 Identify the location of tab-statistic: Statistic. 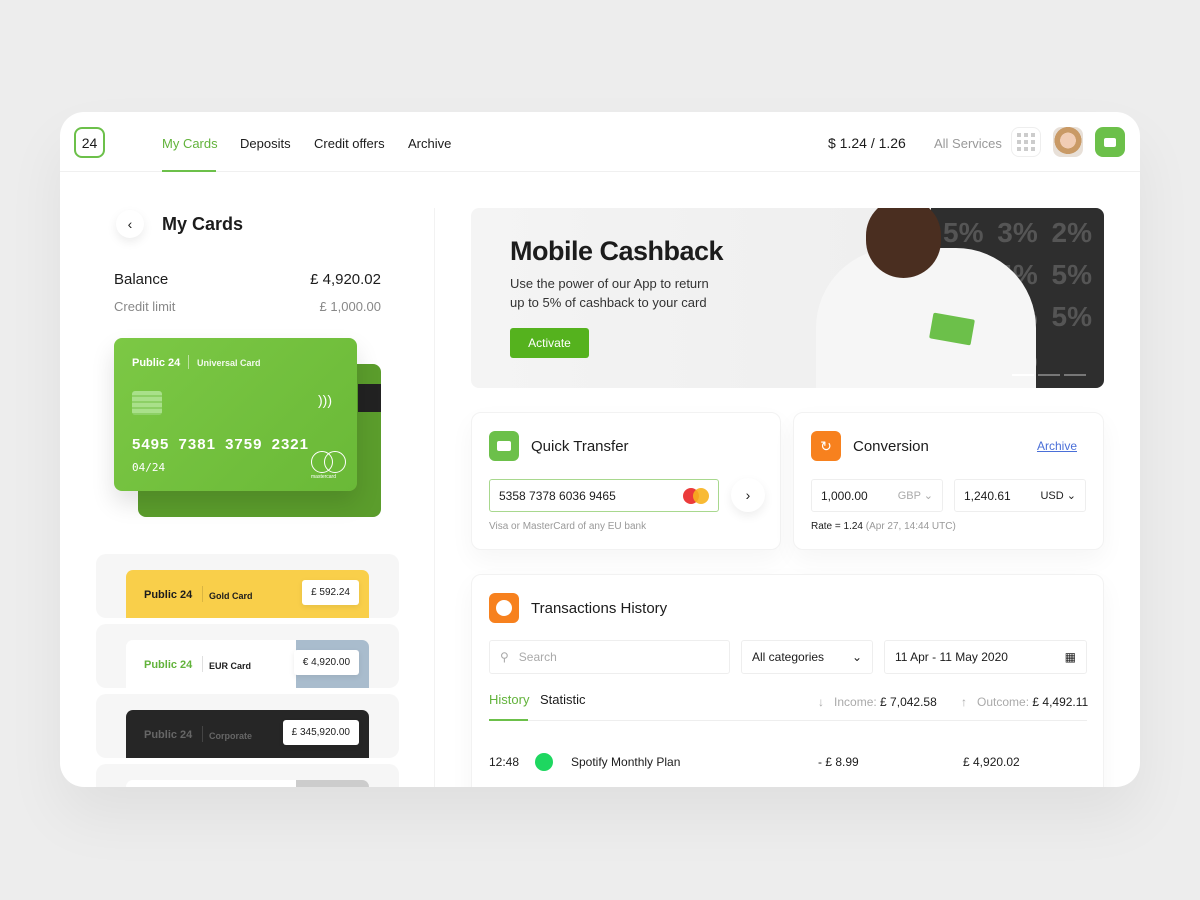
(563, 699).